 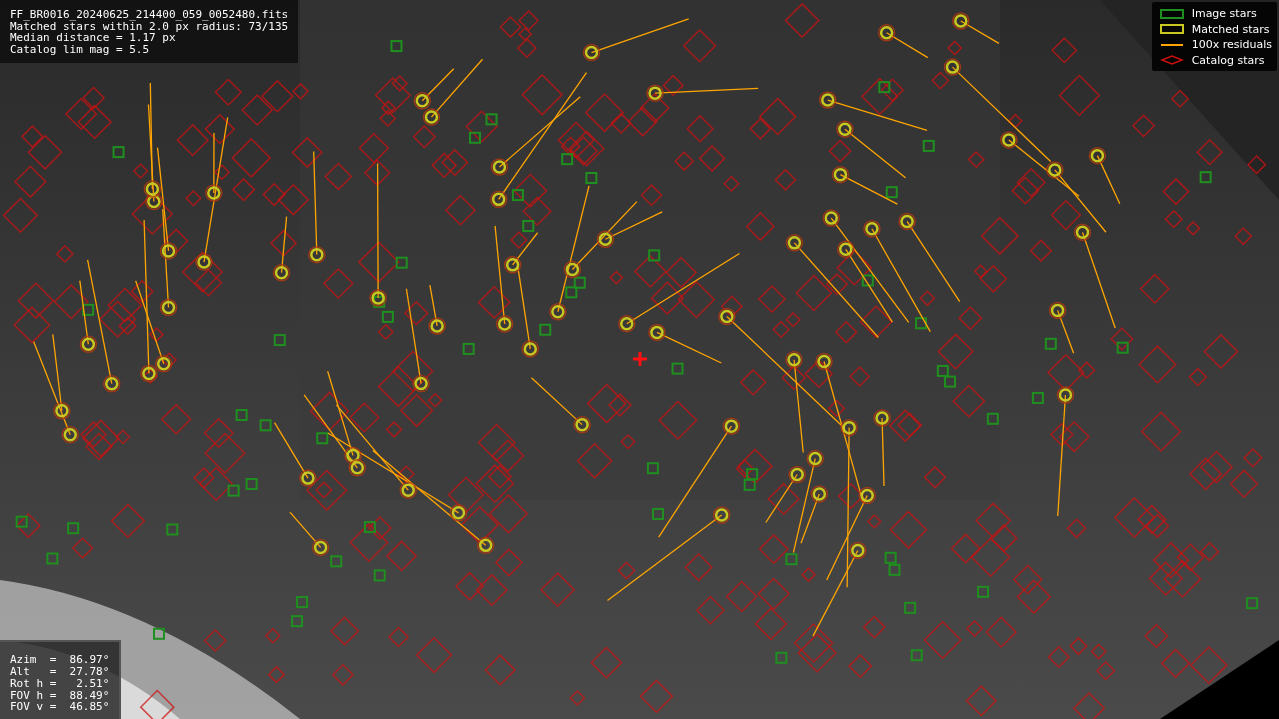 I want to click on legend-label: Image stars, so click(x=1224, y=14).